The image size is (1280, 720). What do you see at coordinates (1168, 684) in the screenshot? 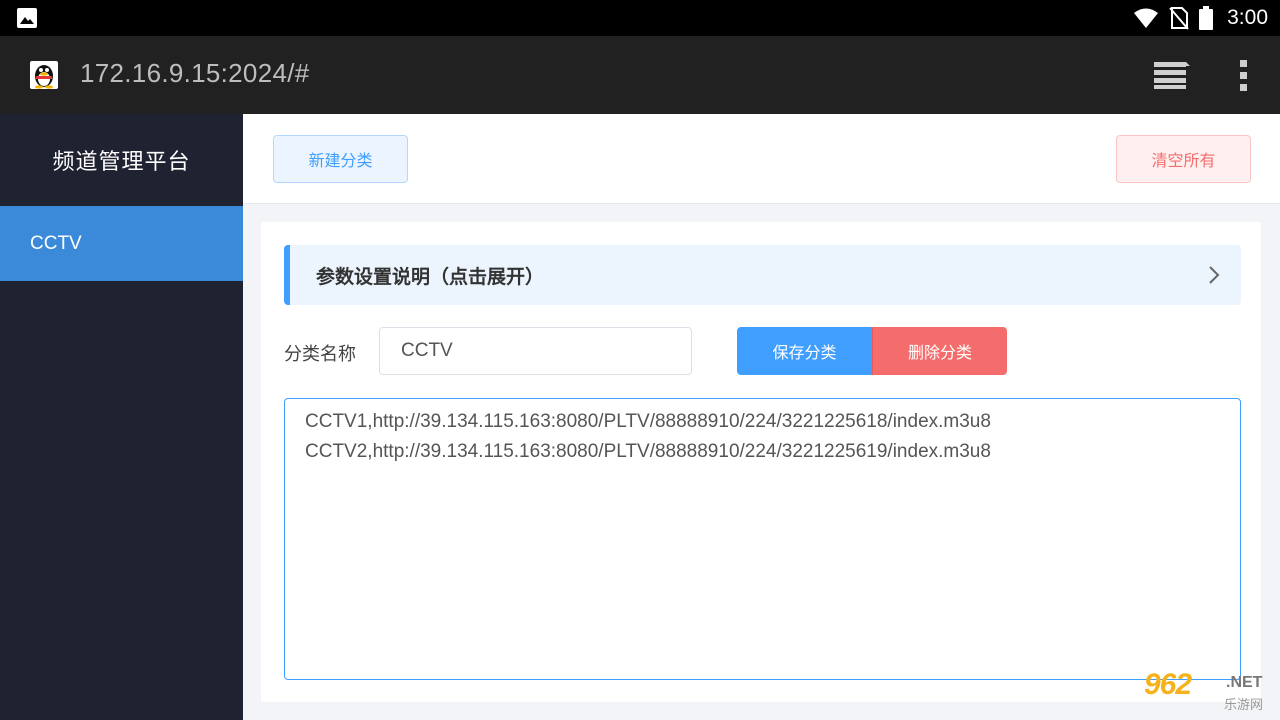
I see `watermark-number: 962` at bounding box center [1168, 684].